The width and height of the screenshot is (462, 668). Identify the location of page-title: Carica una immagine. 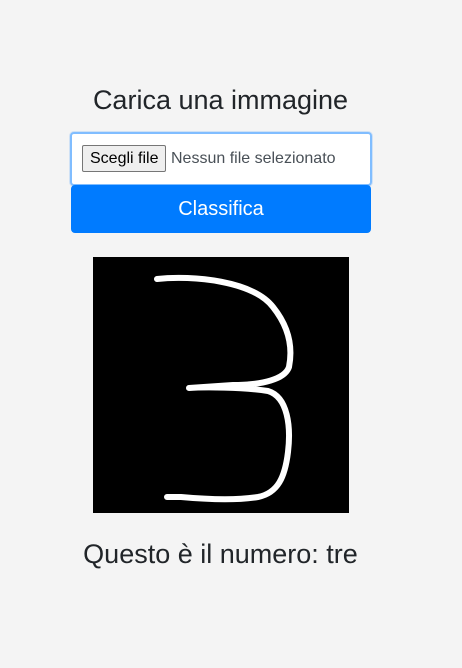
(220, 100).